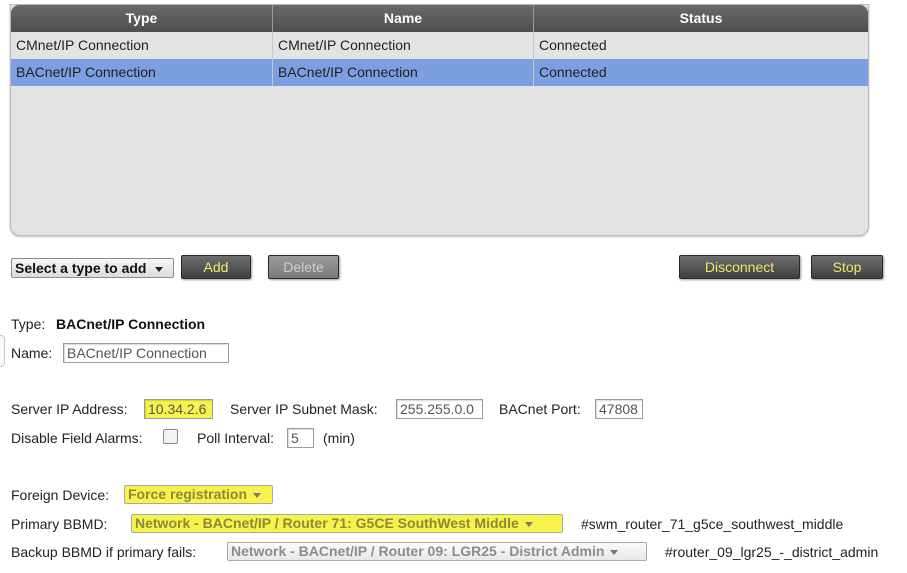  What do you see at coordinates (142, 72) in the screenshot?
I see `cell-type: BACnet/IP Connection` at bounding box center [142, 72].